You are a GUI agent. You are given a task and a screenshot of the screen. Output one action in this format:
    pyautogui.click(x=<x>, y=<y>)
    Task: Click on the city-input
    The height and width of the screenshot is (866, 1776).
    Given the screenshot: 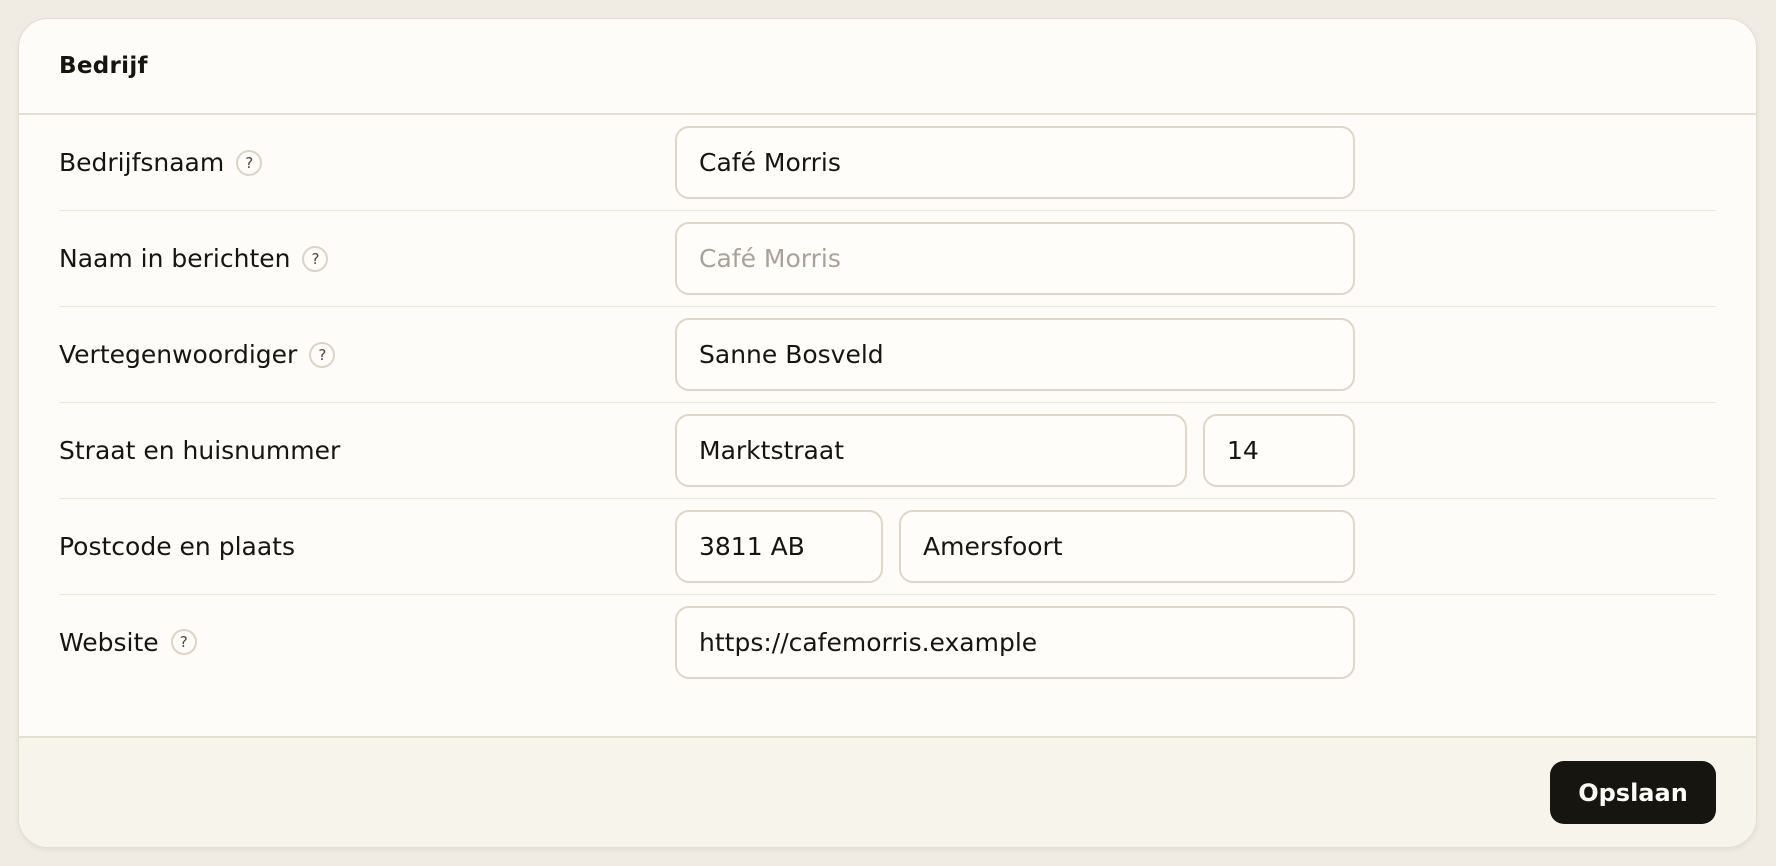 What is the action you would take?
    pyautogui.click(x=1127, y=546)
    